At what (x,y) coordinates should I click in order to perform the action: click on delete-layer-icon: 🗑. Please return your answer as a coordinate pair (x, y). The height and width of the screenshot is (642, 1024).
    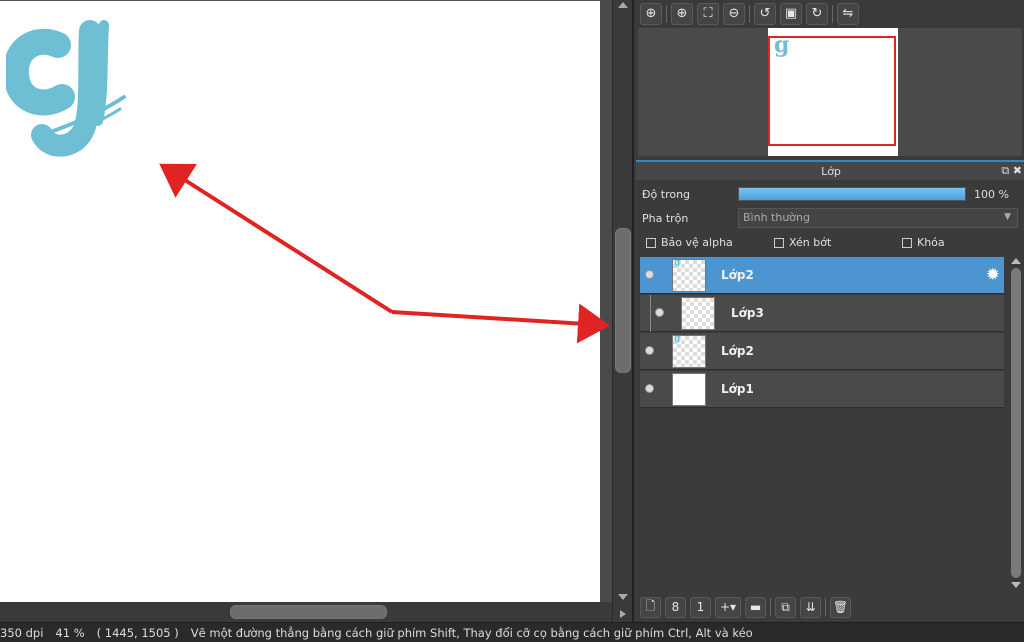
    Looking at the image, I should click on (840, 607).